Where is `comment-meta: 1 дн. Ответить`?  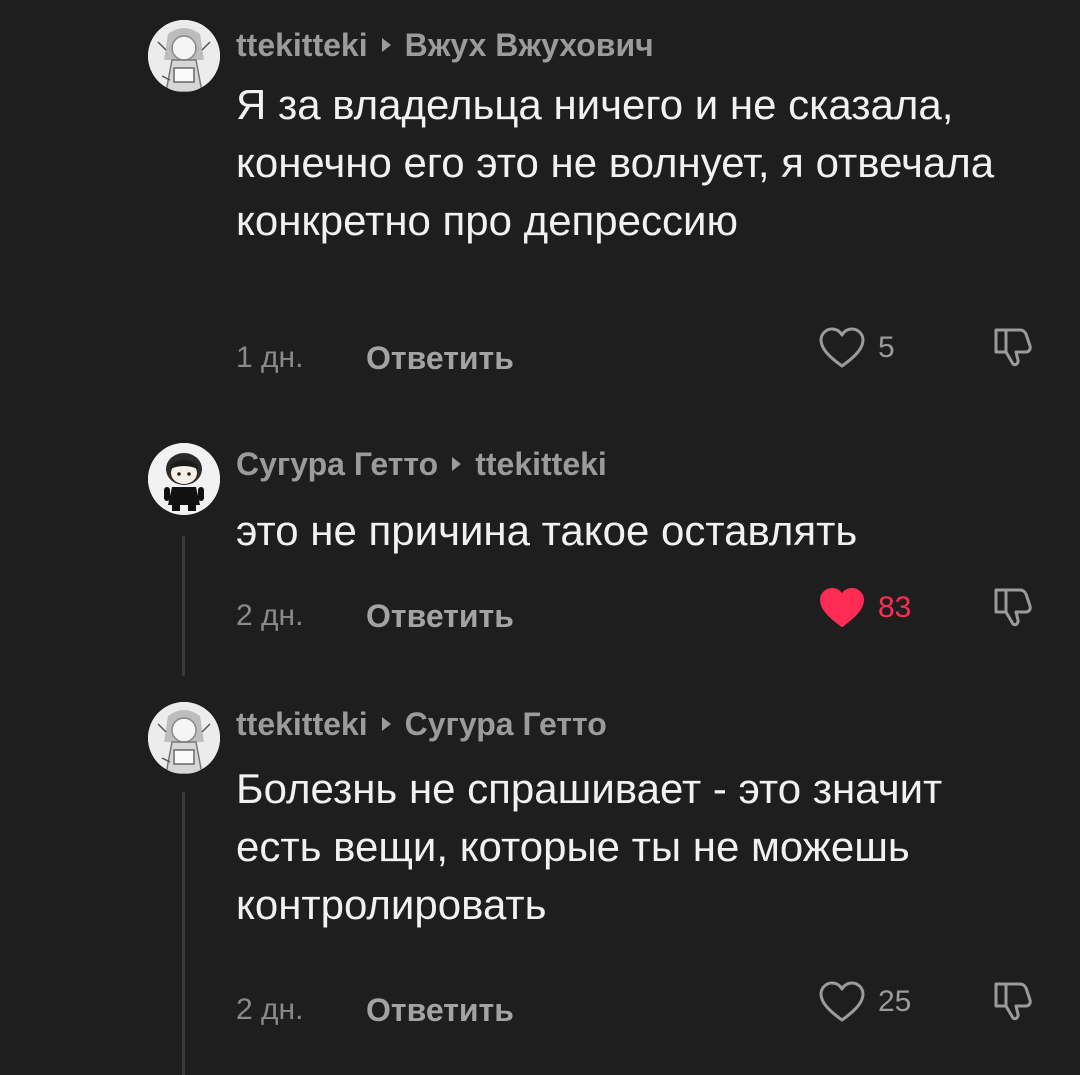
comment-meta: 1 дн. Ответить is located at coordinates (375, 358).